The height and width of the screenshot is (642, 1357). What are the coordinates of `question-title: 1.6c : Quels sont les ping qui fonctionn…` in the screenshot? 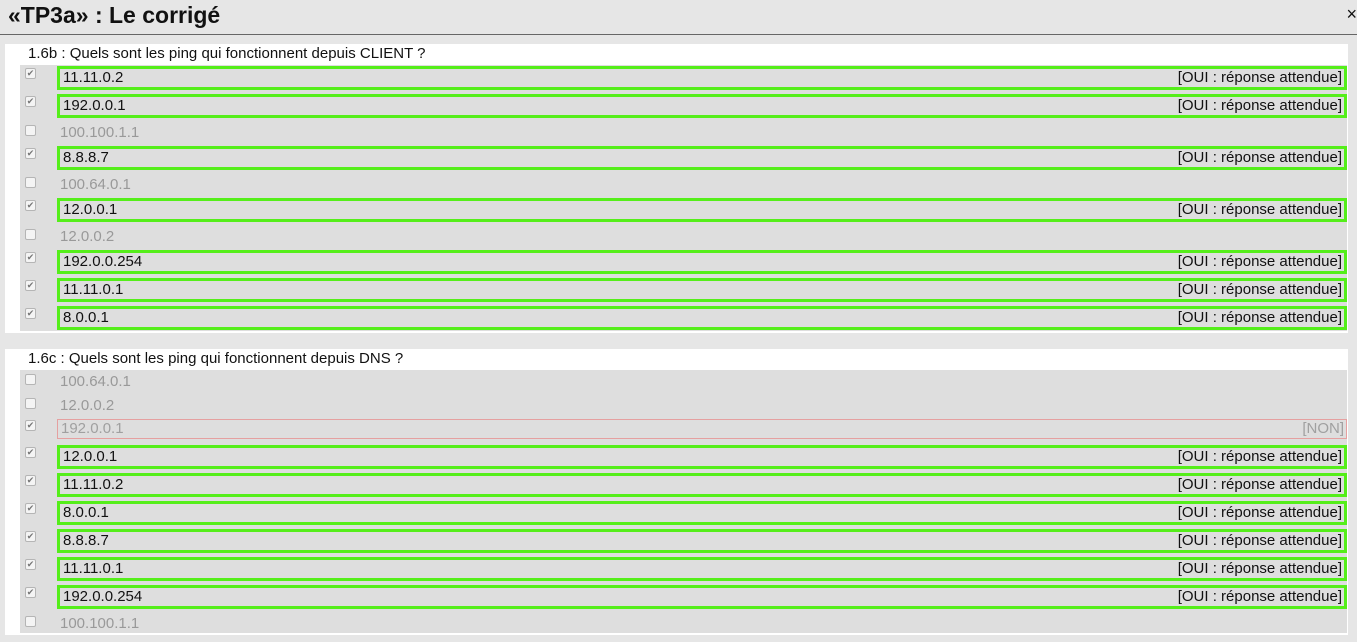 It's located at (216, 358).